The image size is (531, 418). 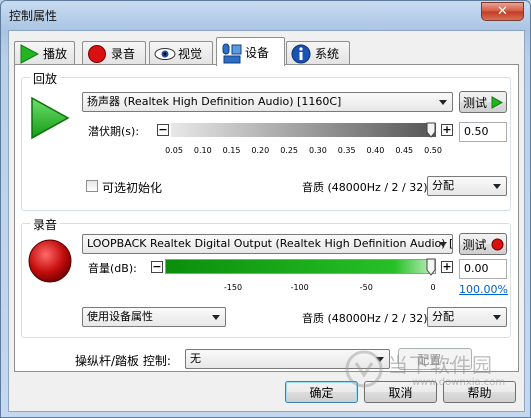 What do you see at coordinates (467, 186) in the screenshot?
I see `playback-quality-select: 分配` at bounding box center [467, 186].